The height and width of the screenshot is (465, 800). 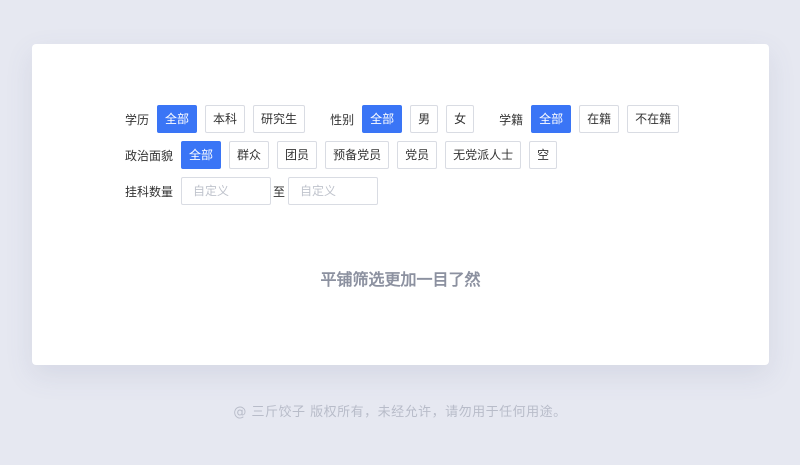 What do you see at coordinates (357, 155) in the screenshot?
I see `political-option-probationary-member: 预备党员` at bounding box center [357, 155].